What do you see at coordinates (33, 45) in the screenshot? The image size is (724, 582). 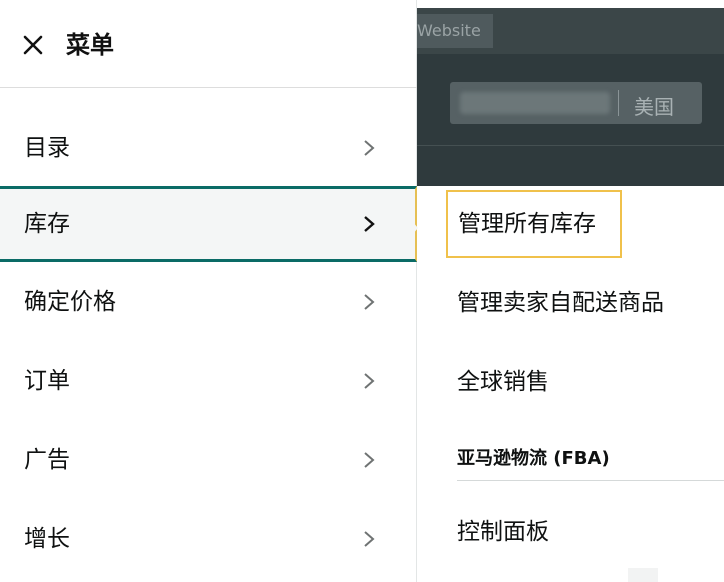 I see `close-icon` at bounding box center [33, 45].